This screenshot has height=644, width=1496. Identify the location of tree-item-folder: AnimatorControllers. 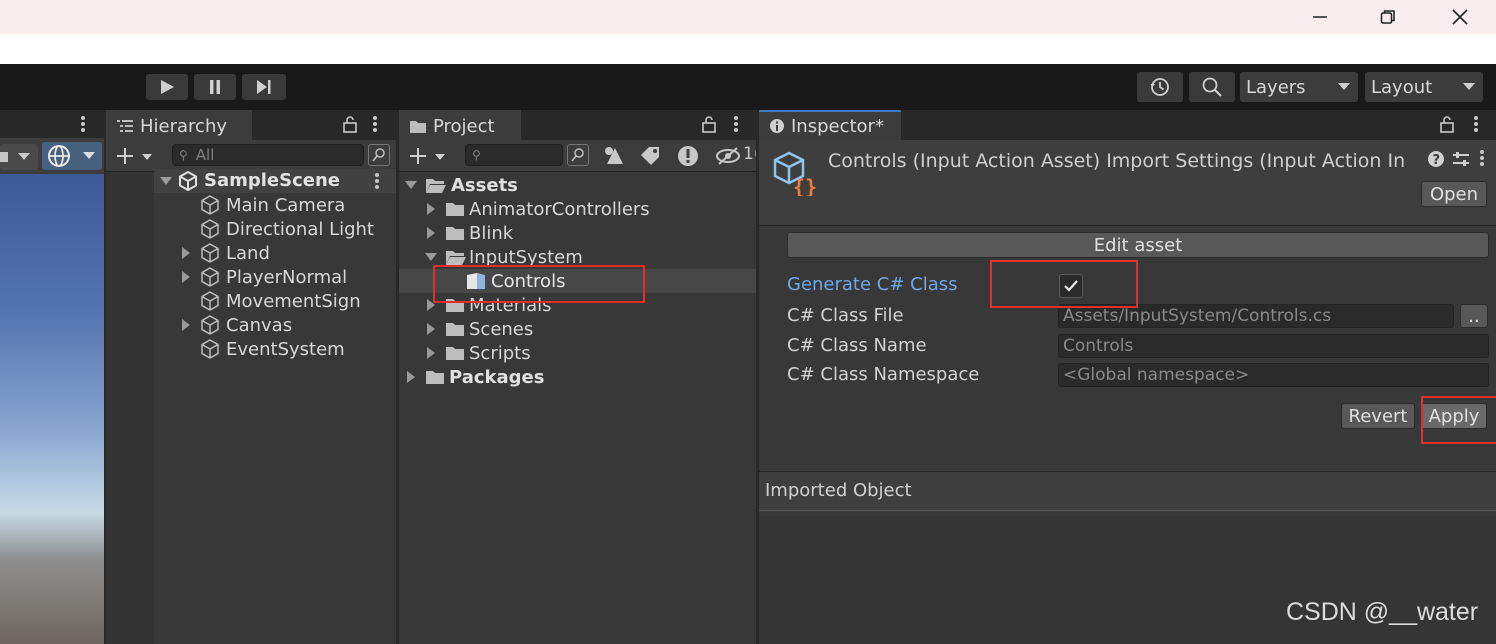
(577, 209).